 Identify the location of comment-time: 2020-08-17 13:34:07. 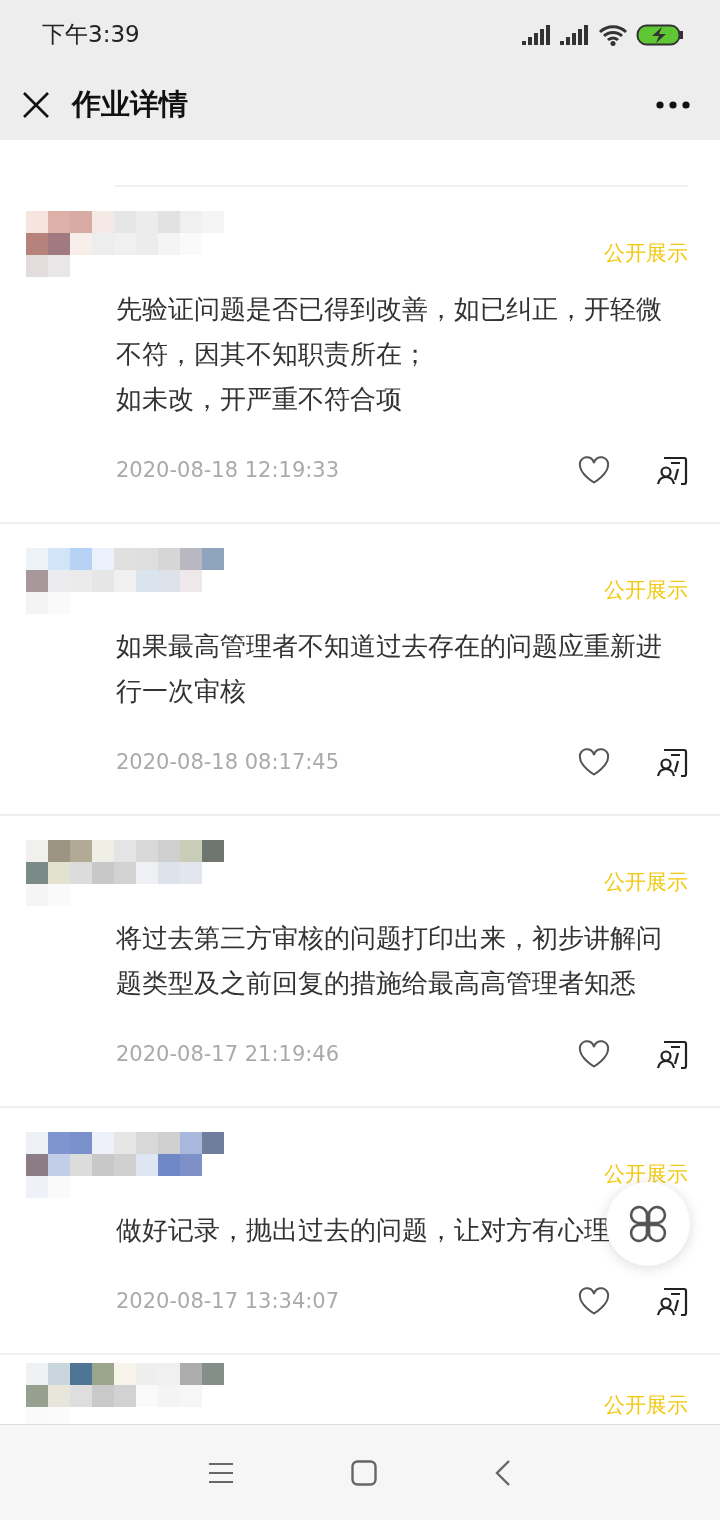
(228, 1300).